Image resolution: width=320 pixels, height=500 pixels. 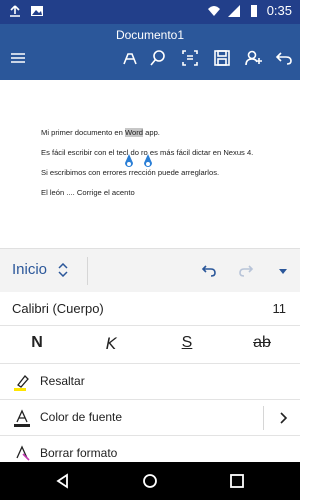 I want to click on back-icon, so click(x=62, y=481).